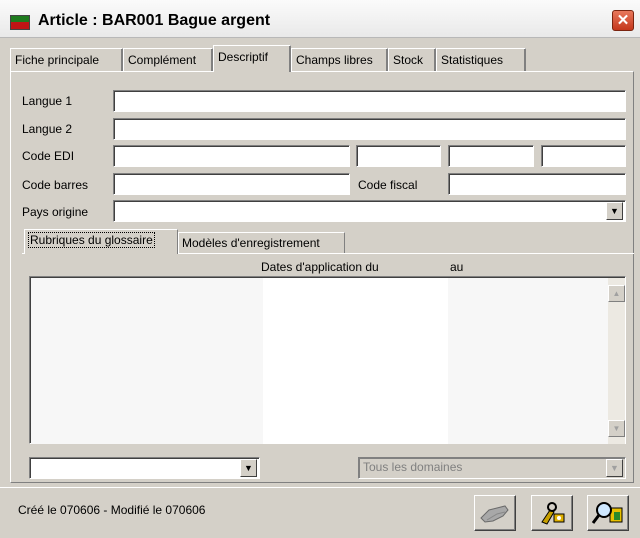 The height and width of the screenshot is (538, 640). Describe the element at coordinates (20, 22) in the screenshot. I see `app-icon` at that location.